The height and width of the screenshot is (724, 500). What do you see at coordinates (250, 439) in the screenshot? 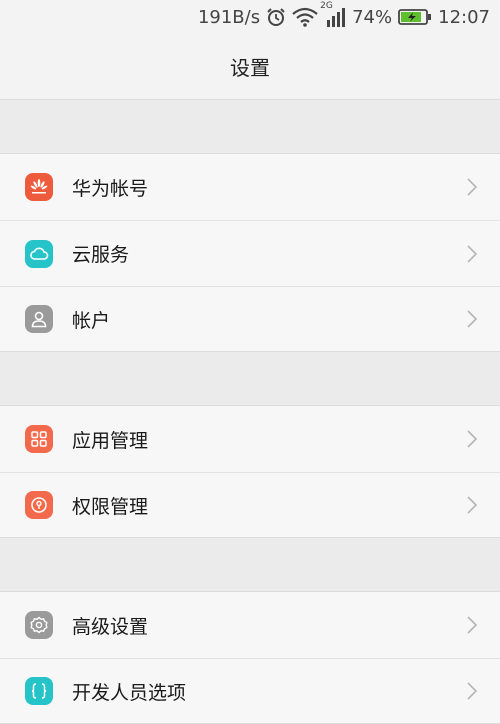
I see `row-app-management: 应用管理` at bounding box center [250, 439].